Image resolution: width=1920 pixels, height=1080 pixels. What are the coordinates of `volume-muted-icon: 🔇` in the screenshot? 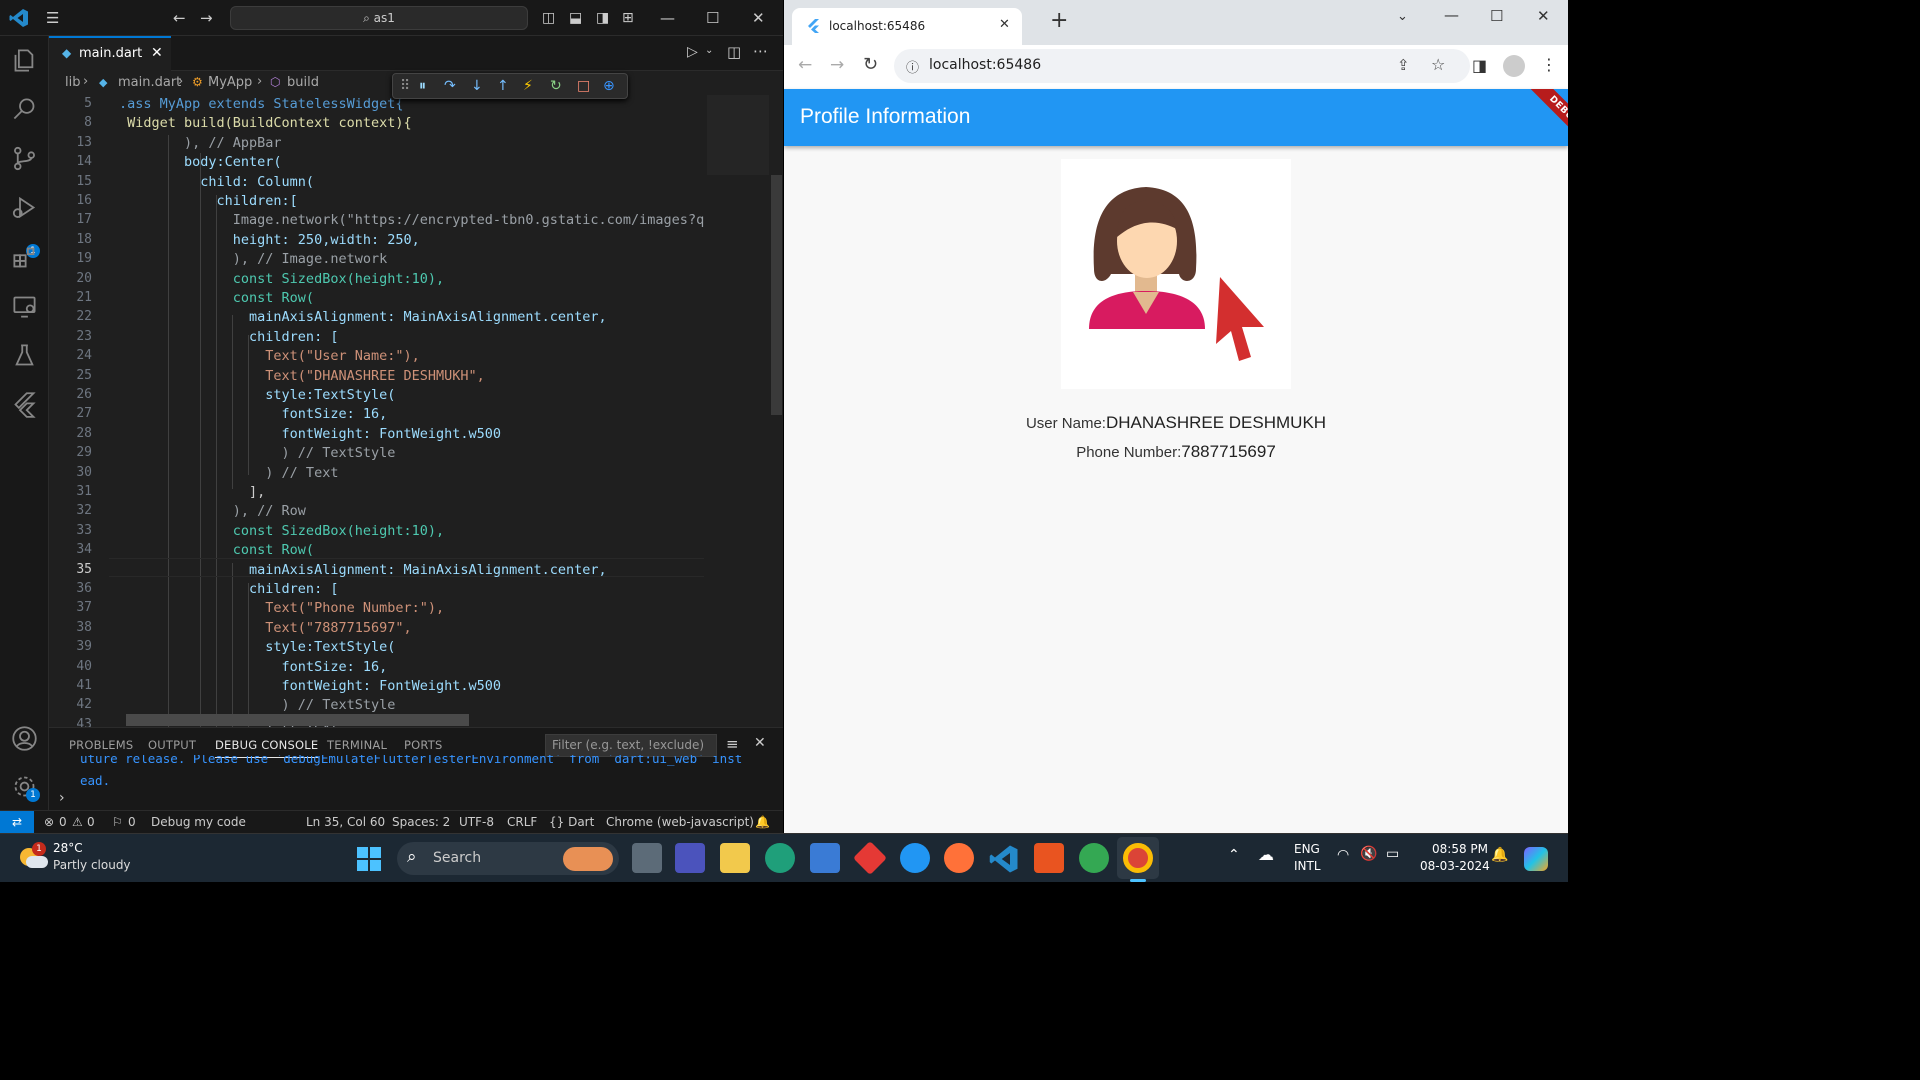 It's located at (1368, 854).